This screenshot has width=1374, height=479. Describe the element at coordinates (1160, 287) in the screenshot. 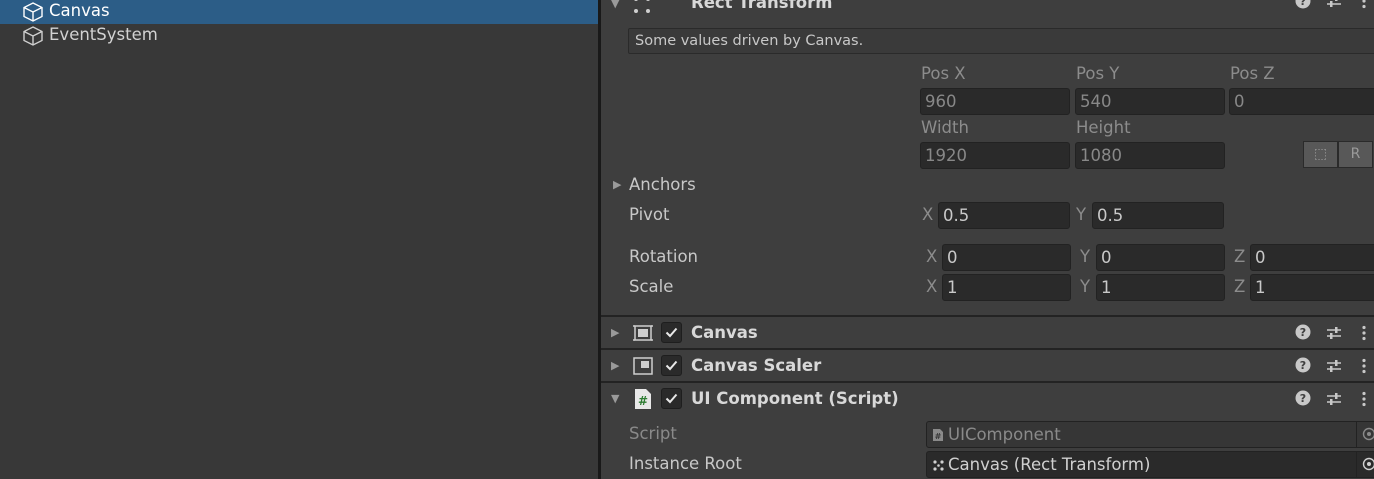

I see `scale-y-field: 1` at that location.